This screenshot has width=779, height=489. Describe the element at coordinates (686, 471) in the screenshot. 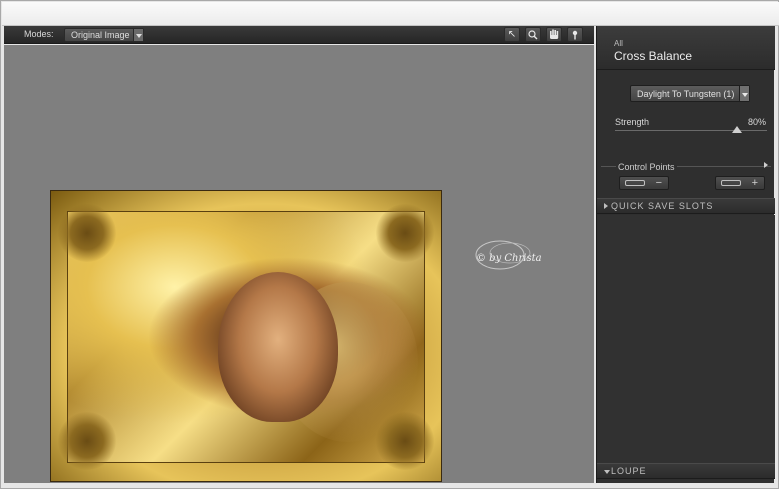

I see `loupe-section: LOUPE` at that location.